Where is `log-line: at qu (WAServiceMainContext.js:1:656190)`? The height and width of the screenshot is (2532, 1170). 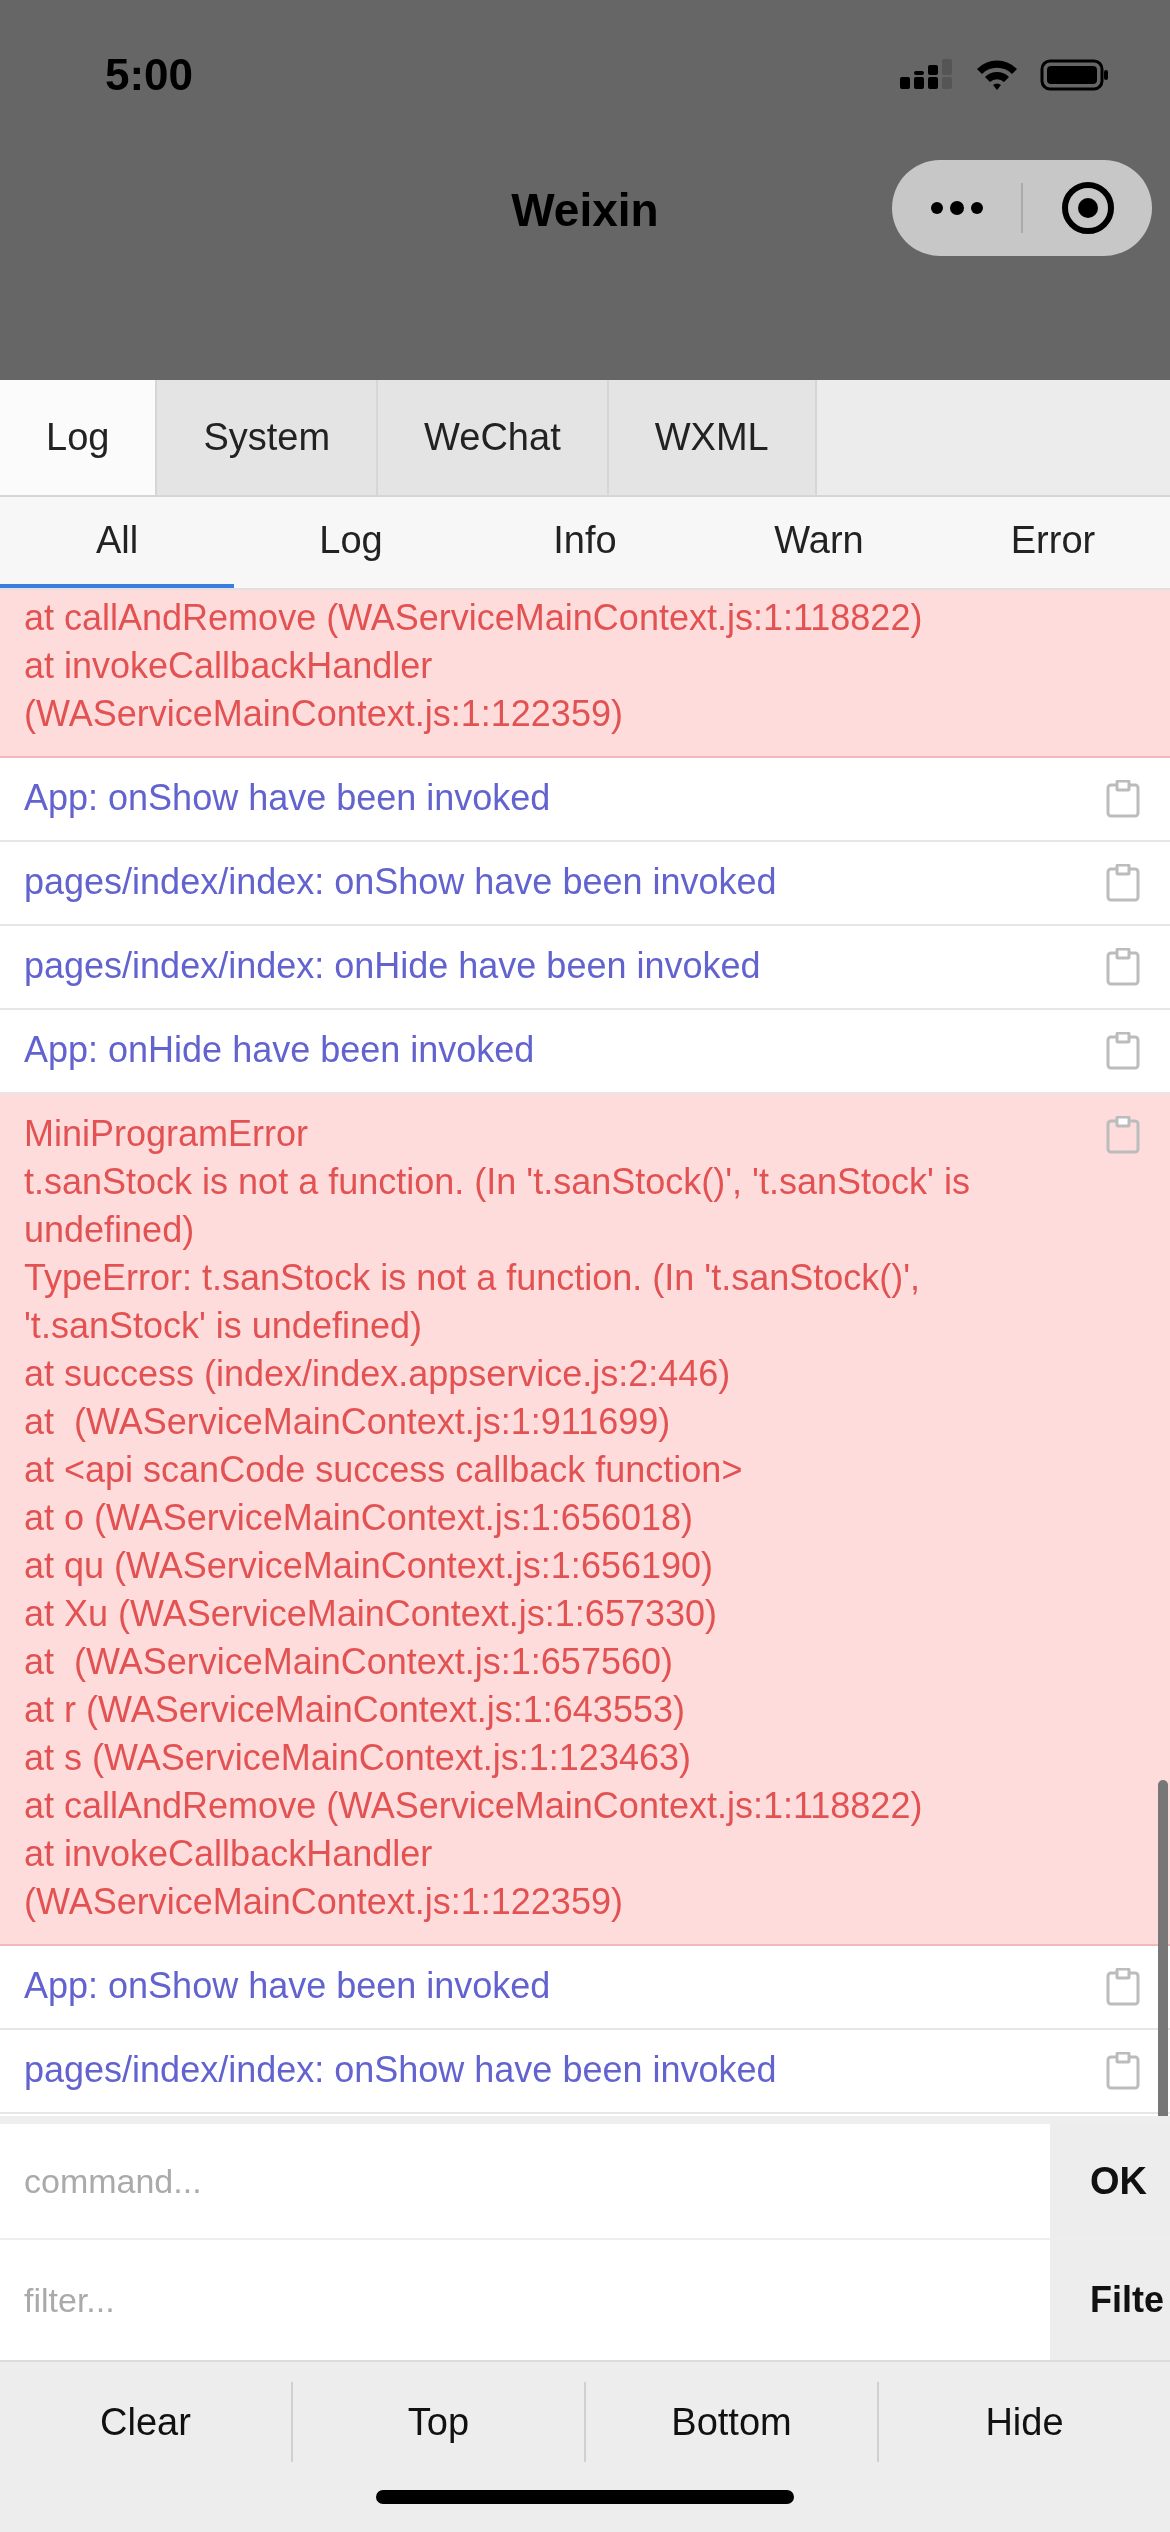 log-line: at qu (WAServiceMainContext.js:1:656190) is located at coordinates (369, 1566).